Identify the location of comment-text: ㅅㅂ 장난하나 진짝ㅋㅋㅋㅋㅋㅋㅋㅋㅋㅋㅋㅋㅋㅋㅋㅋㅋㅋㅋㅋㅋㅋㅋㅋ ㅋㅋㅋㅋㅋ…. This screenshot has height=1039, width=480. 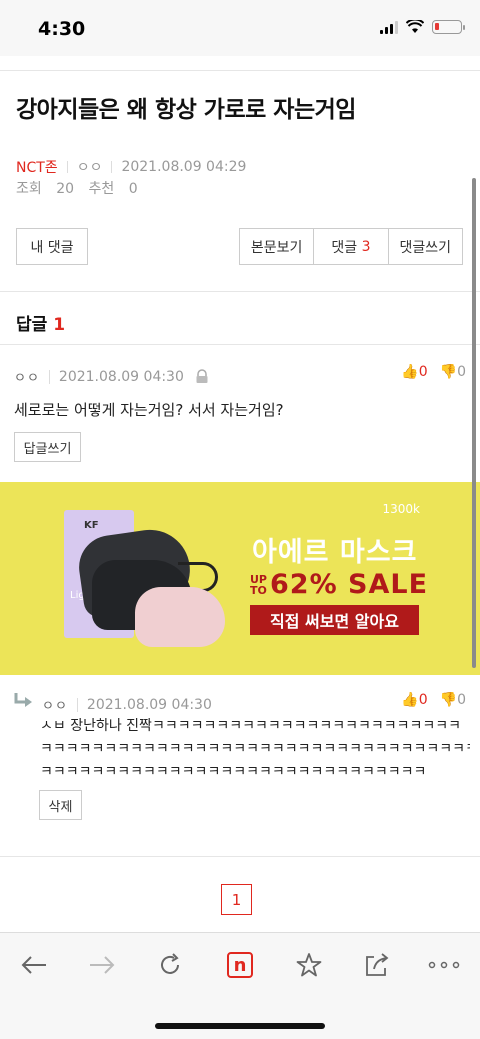
(255, 749).